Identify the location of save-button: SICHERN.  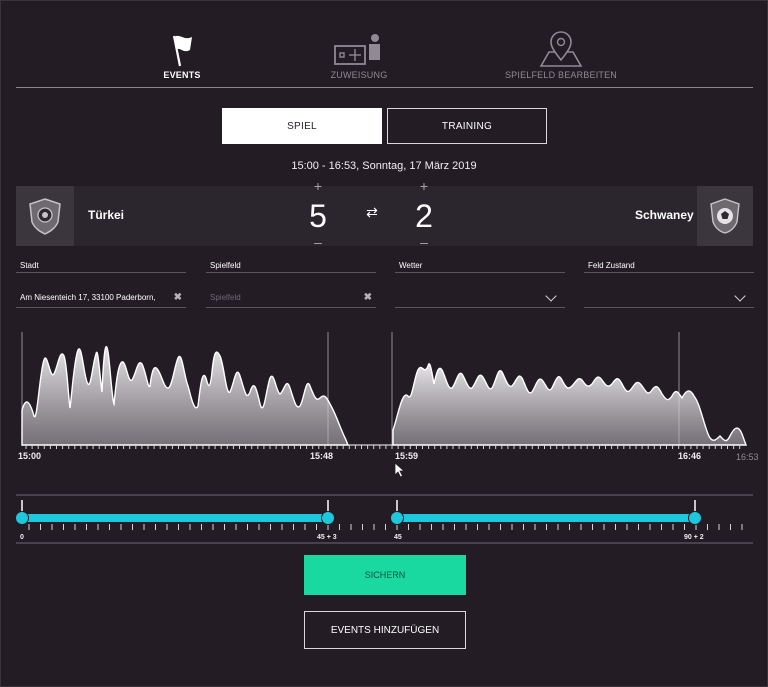
(385, 575).